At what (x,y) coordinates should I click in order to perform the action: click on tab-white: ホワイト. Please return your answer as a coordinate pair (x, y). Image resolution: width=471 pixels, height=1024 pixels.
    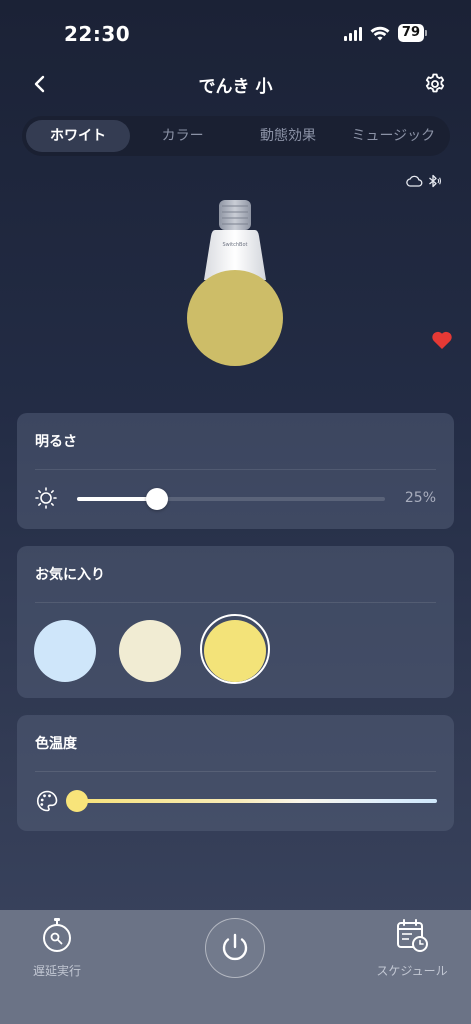
    Looking at the image, I should click on (78, 136).